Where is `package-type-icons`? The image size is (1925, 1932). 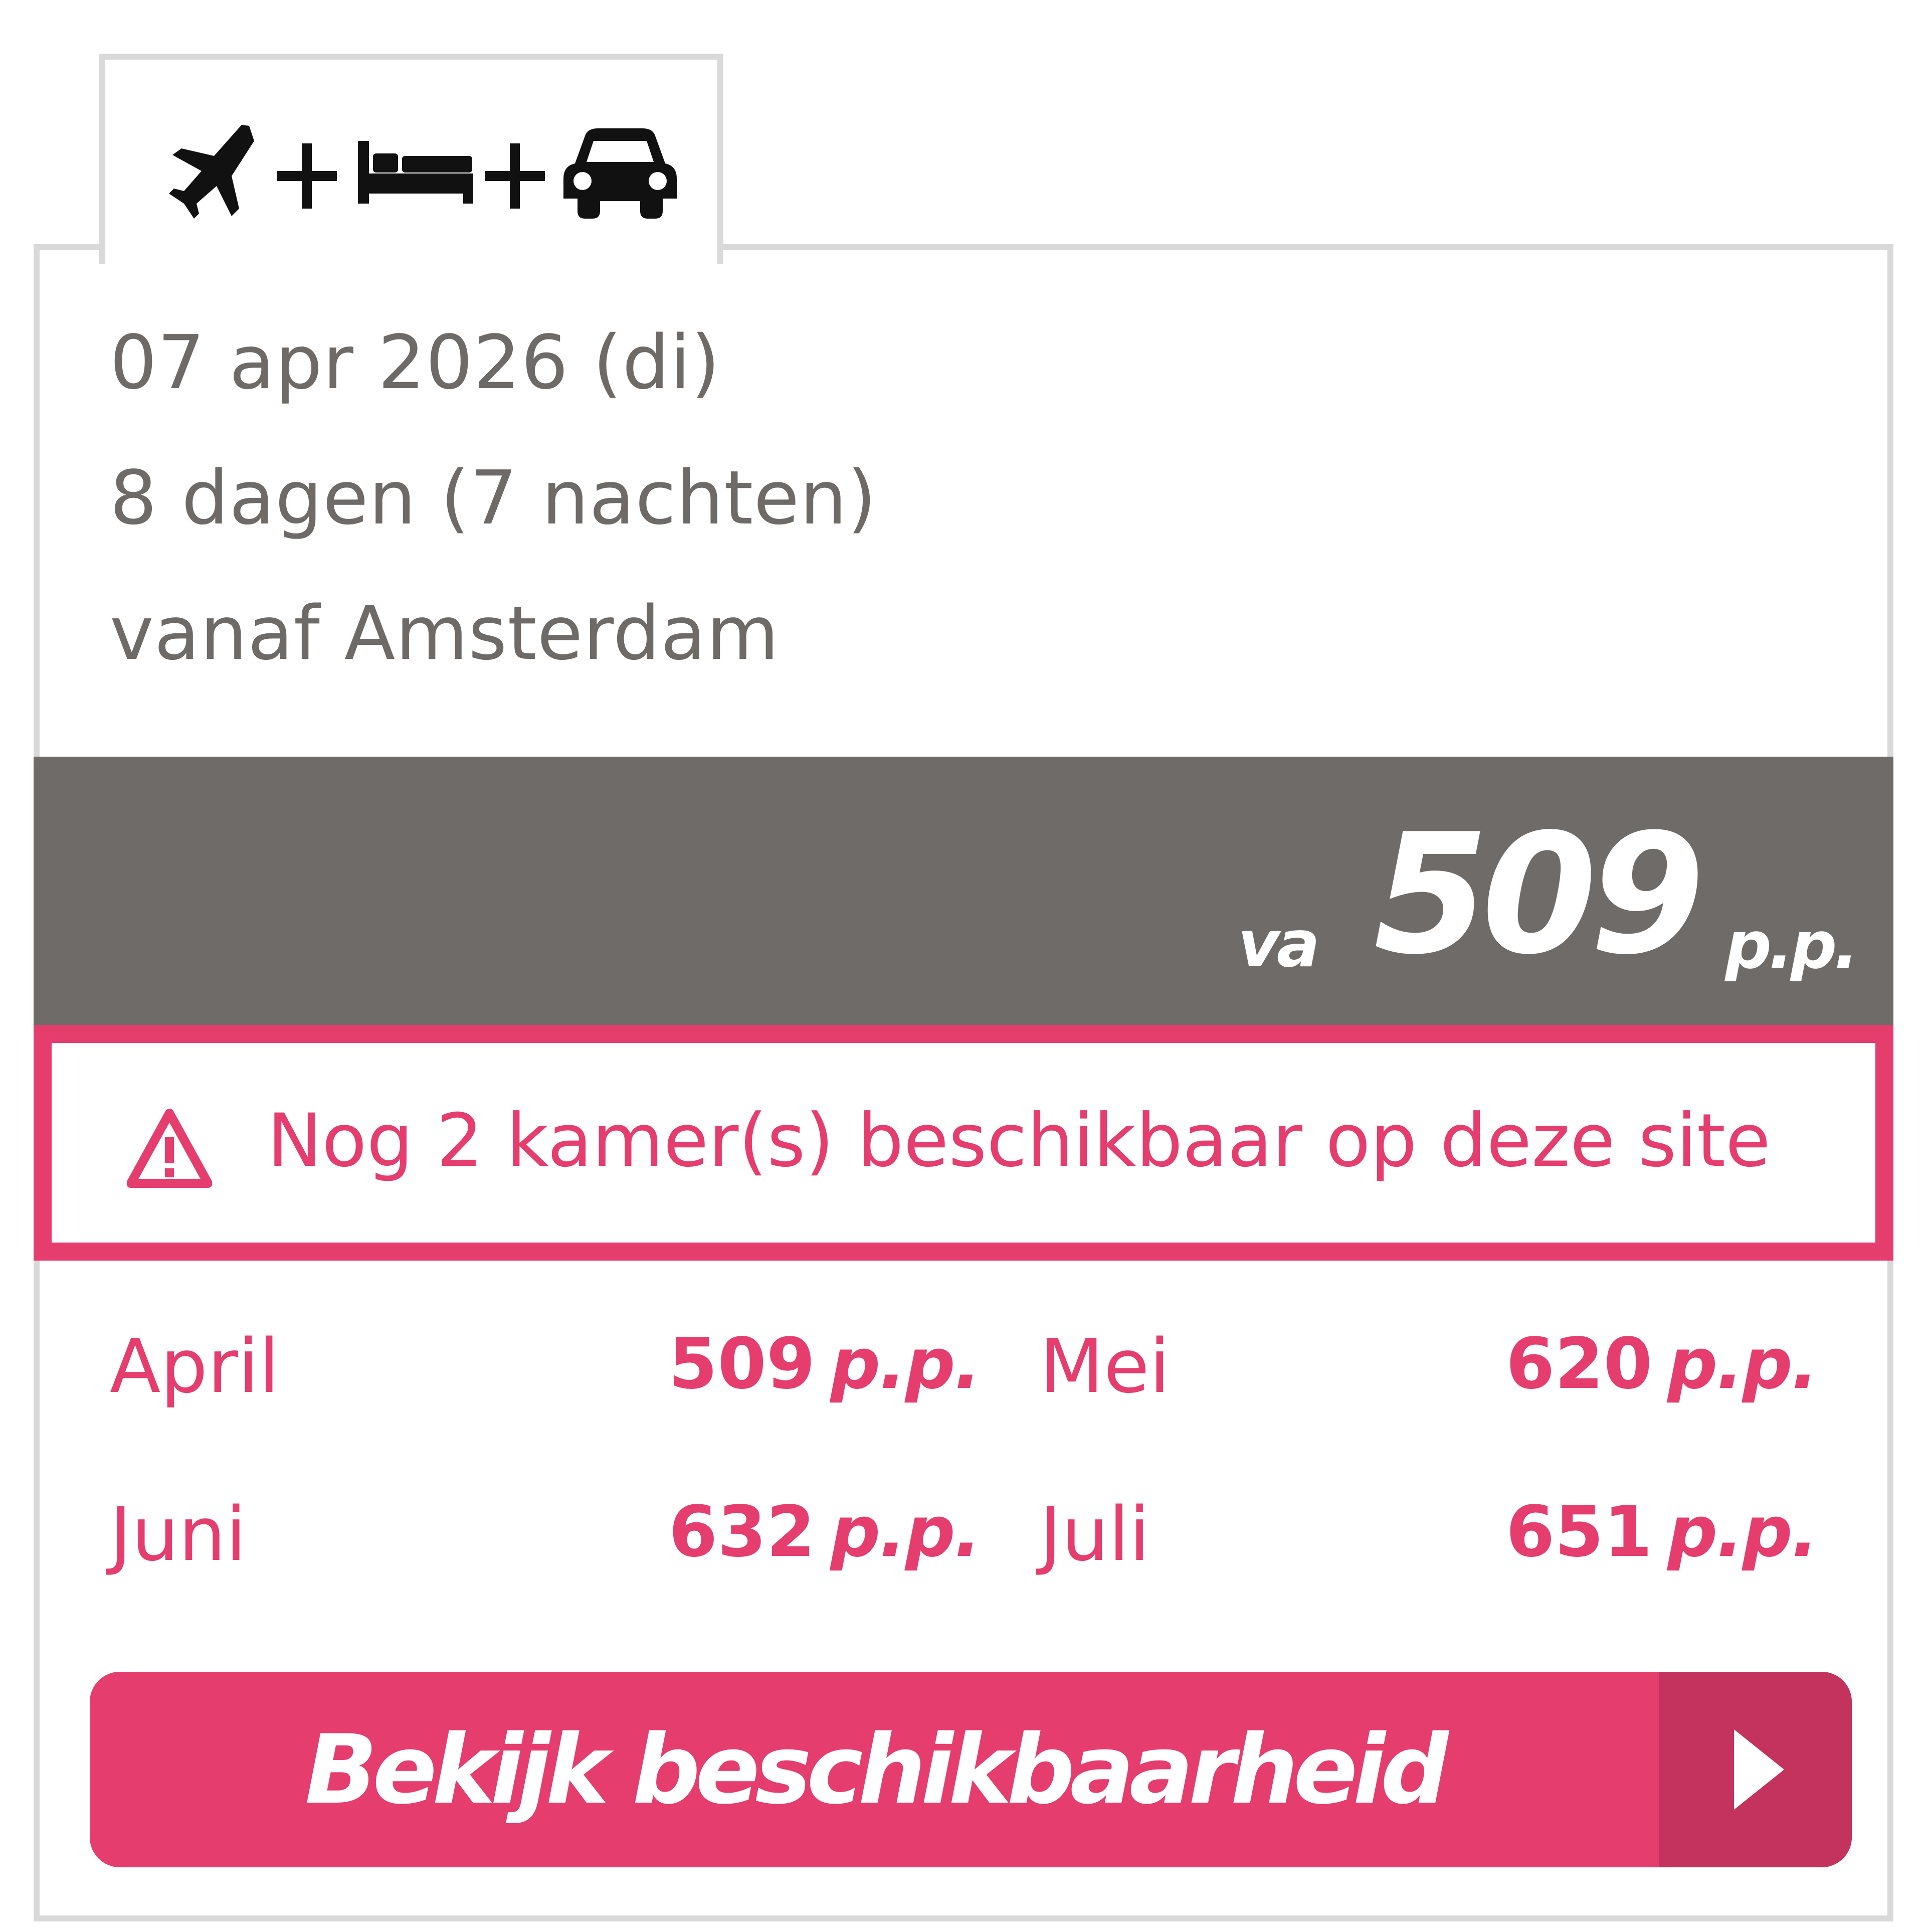
package-type-icons is located at coordinates (422, 176).